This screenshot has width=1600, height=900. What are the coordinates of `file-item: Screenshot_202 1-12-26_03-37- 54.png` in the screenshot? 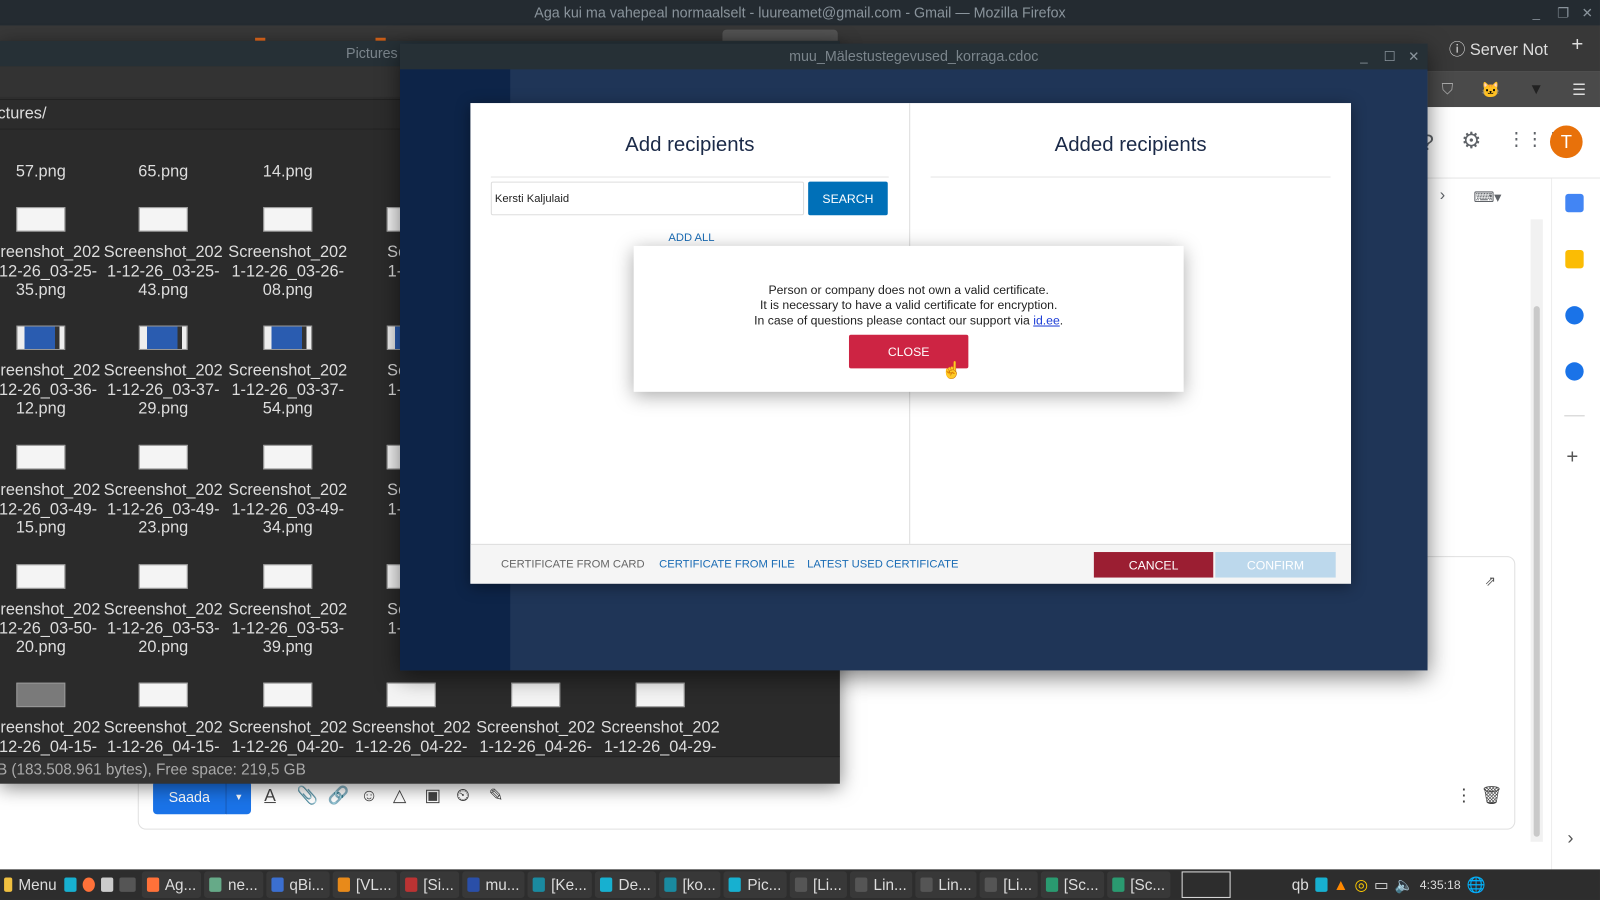 It's located at (288, 372).